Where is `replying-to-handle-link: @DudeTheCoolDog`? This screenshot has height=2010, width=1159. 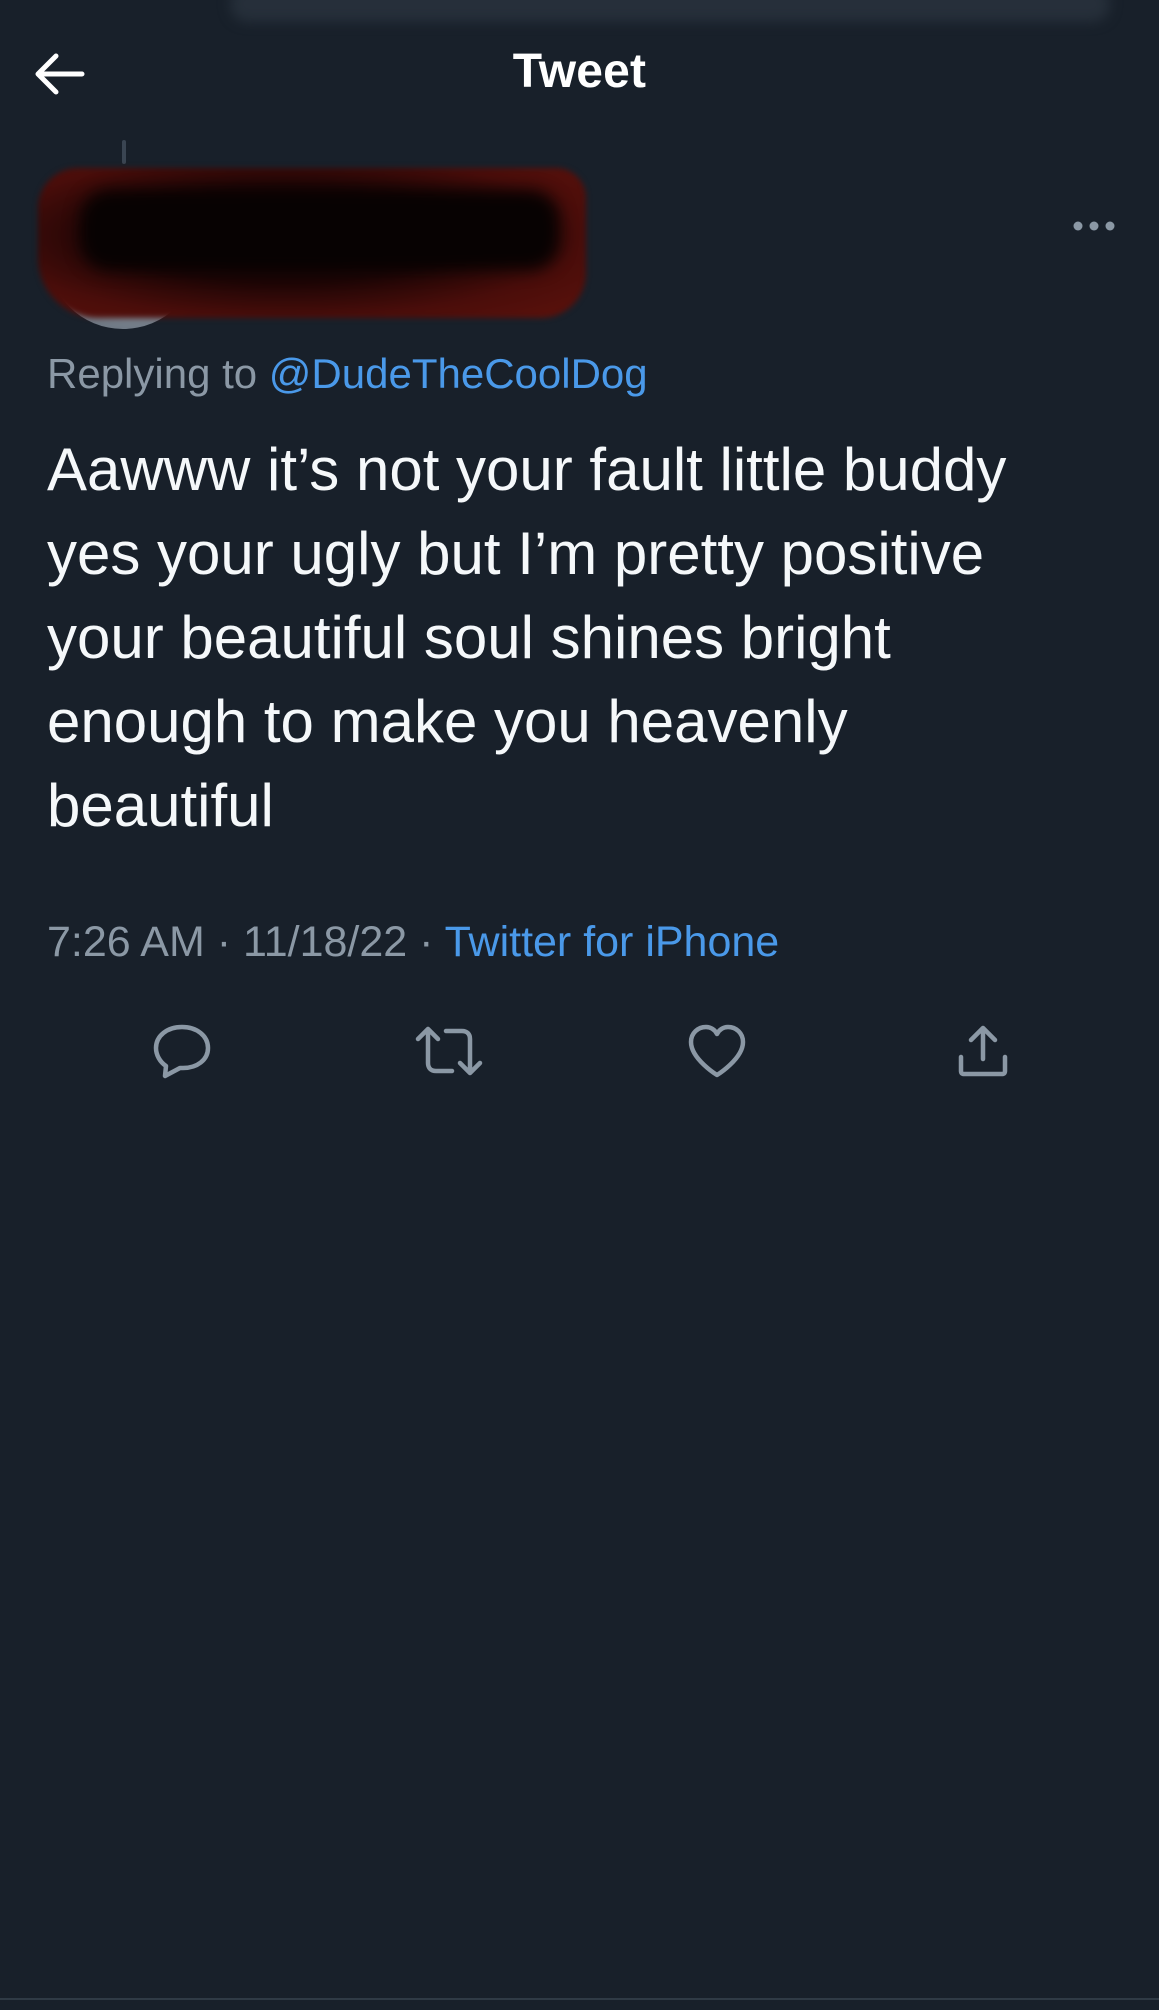 replying-to-handle-link: @DudeTheCoolDog is located at coordinates (458, 373).